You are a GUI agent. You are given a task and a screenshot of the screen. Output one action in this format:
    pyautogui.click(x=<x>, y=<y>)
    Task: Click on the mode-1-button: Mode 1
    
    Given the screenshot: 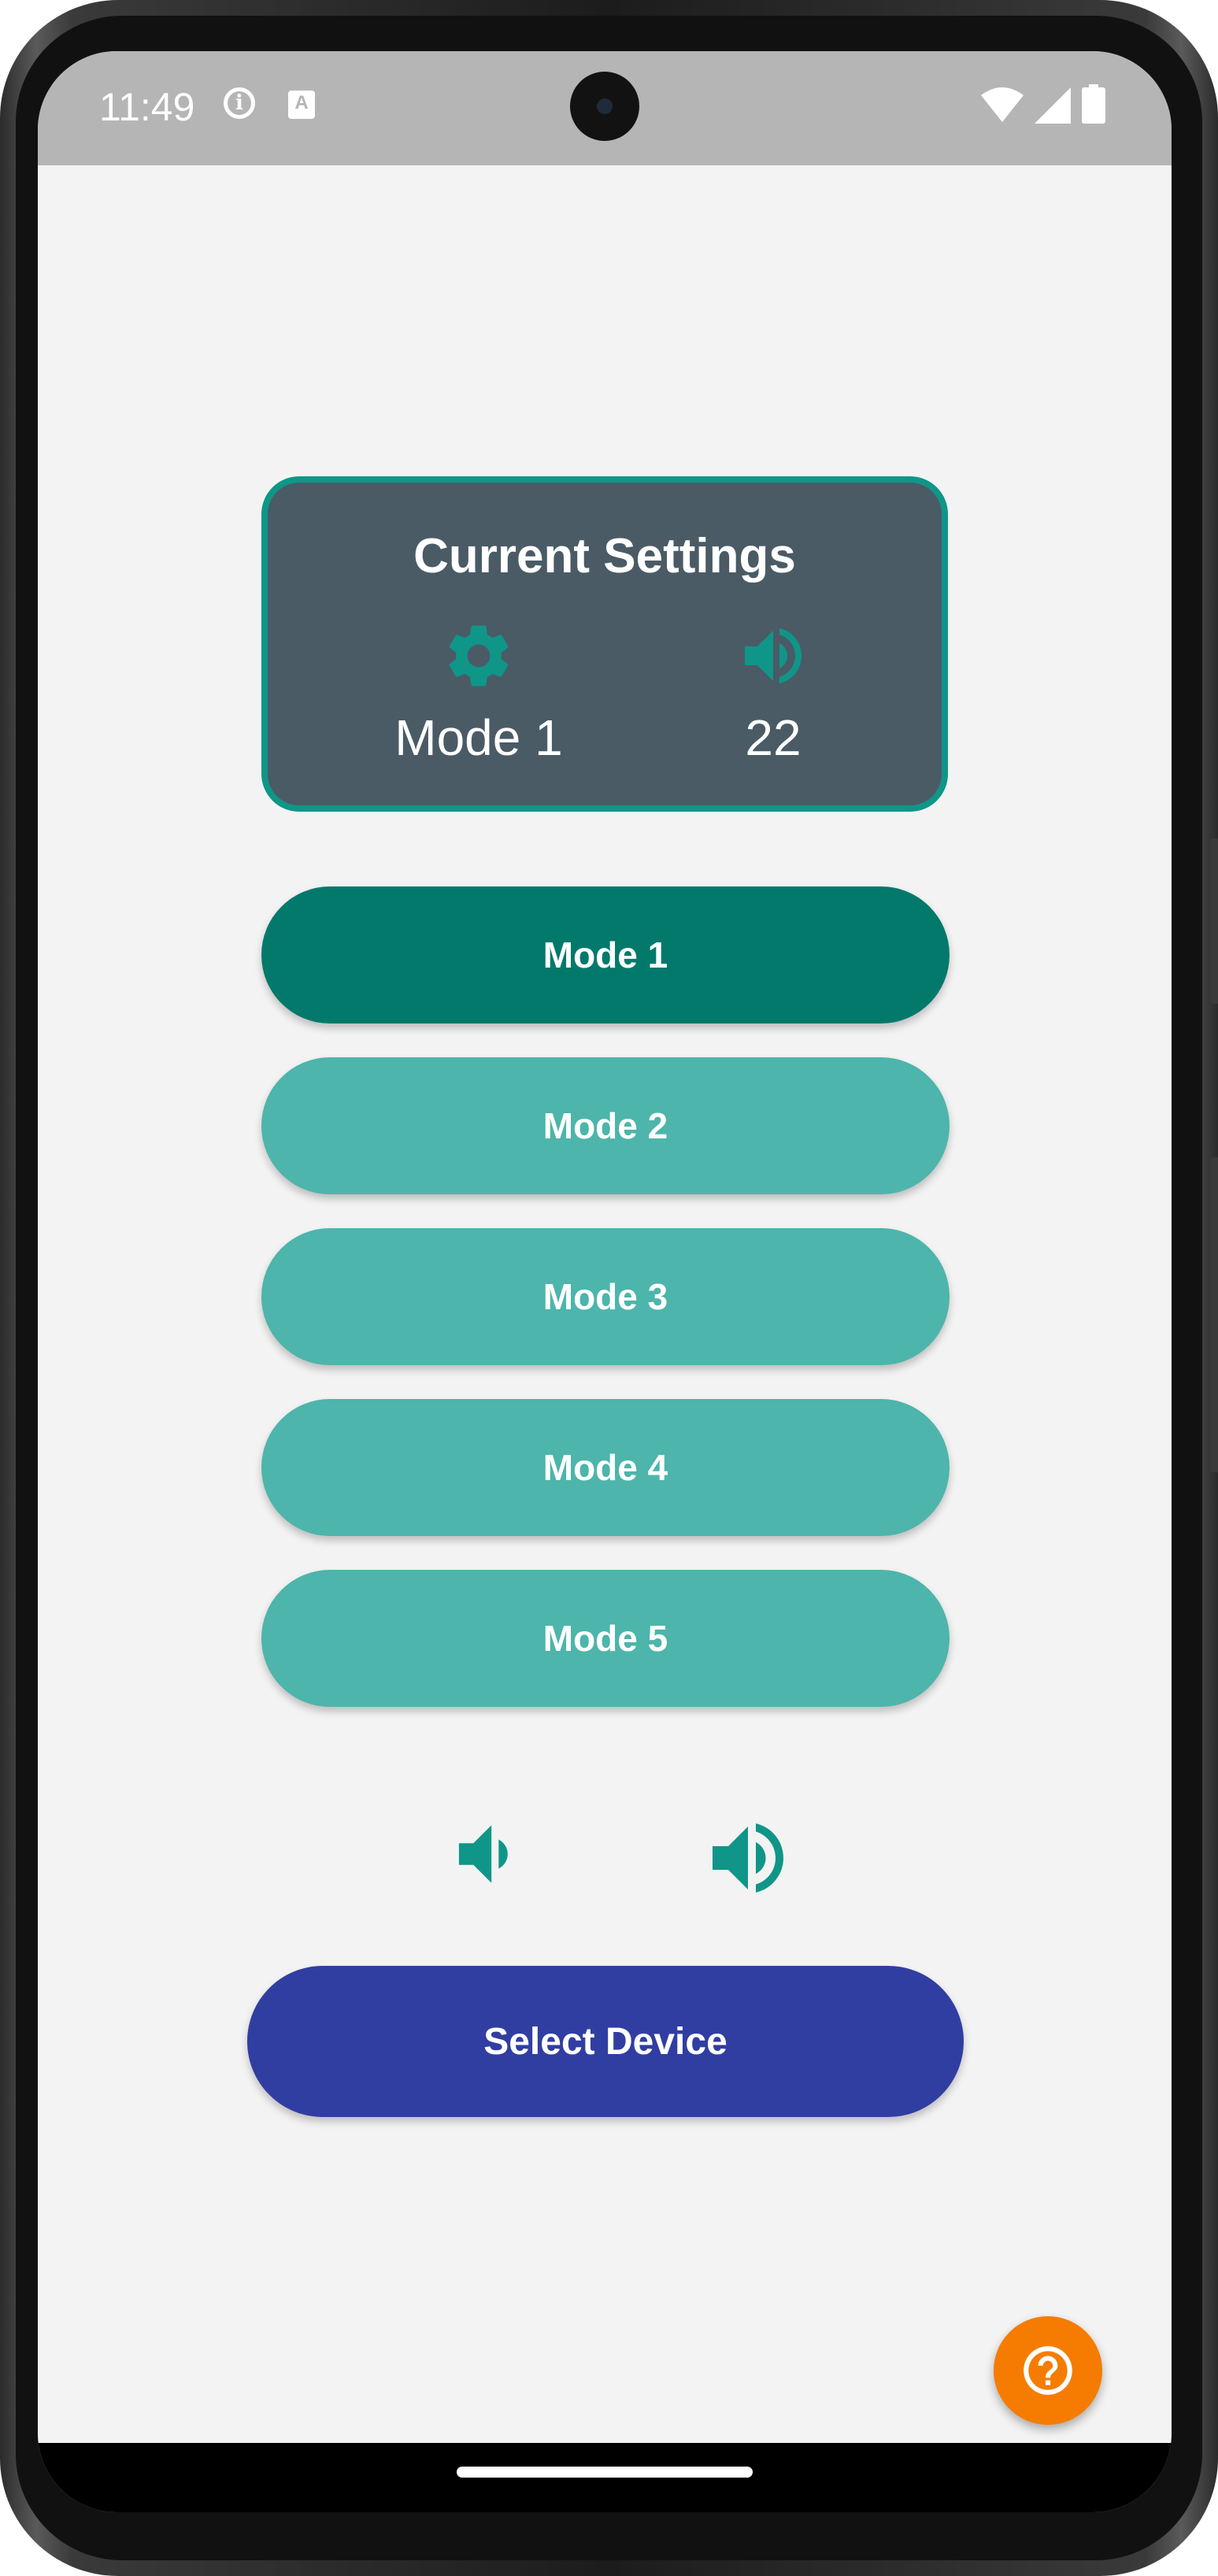 What is the action you would take?
    pyautogui.click(x=605, y=954)
    